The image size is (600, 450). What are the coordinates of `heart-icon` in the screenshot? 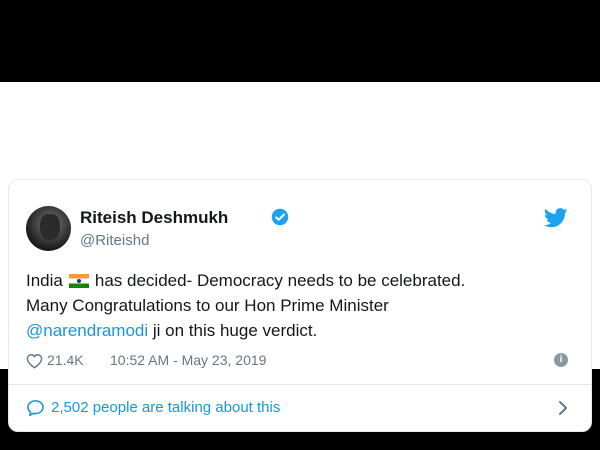 It's located at (34, 361).